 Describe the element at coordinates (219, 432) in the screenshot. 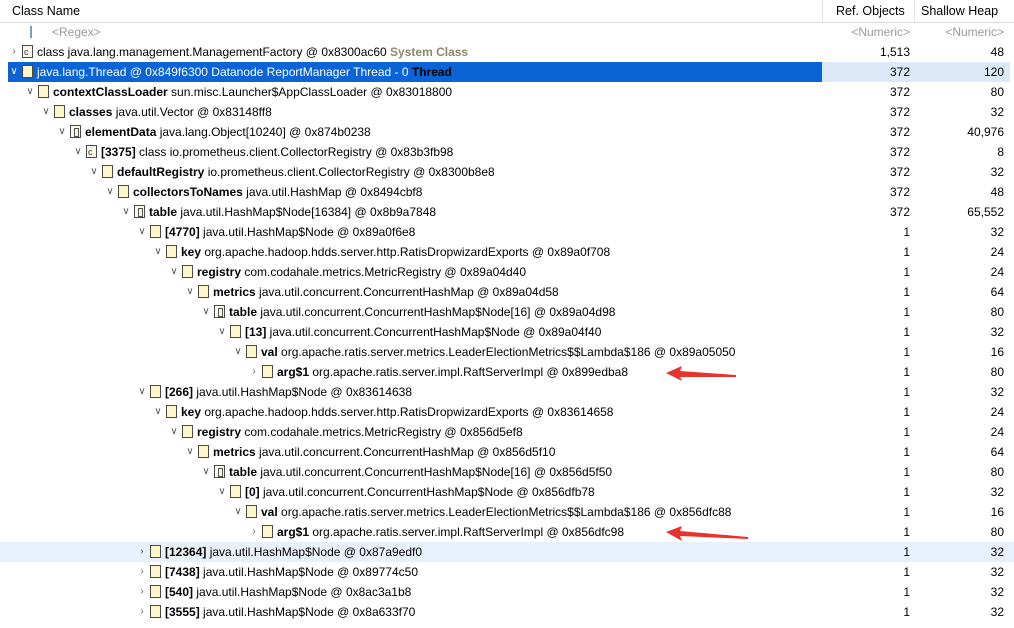

I see `field-name: registry` at that location.